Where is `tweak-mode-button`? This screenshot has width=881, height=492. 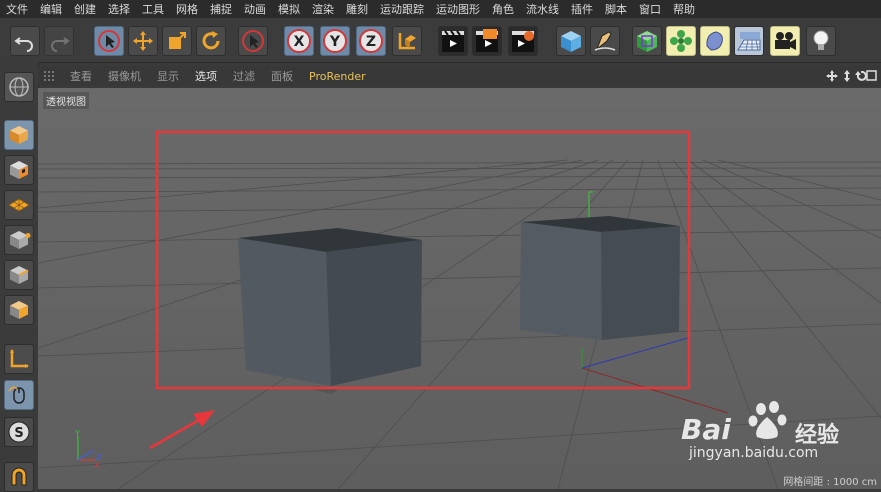 tweak-mode-button is located at coordinates (19, 395).